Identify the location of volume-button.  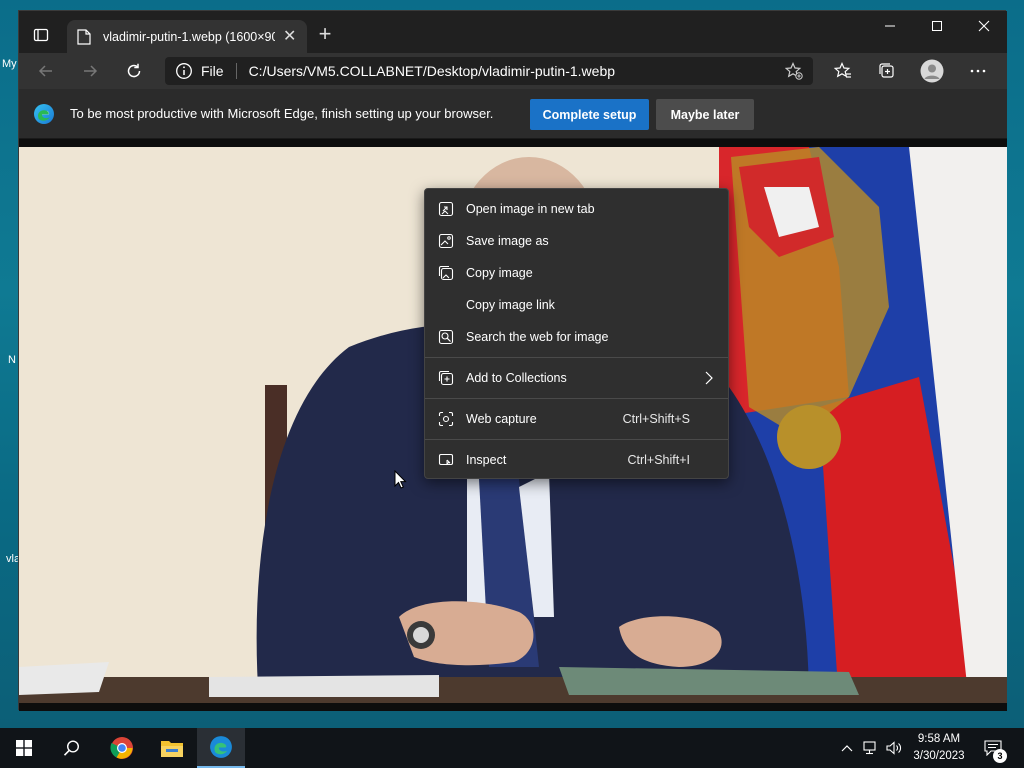
(894, 748).